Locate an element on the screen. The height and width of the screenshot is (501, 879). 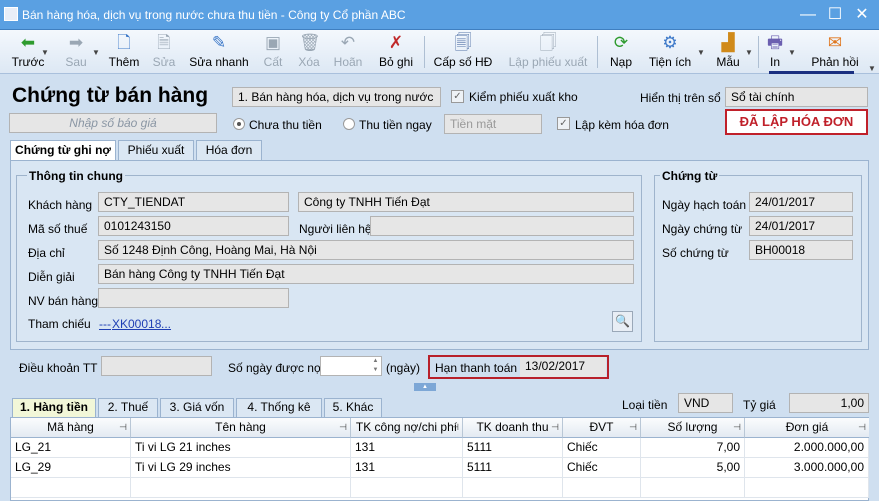
reload-button: ⟳ Nạp is located at coordinates (621, 52).